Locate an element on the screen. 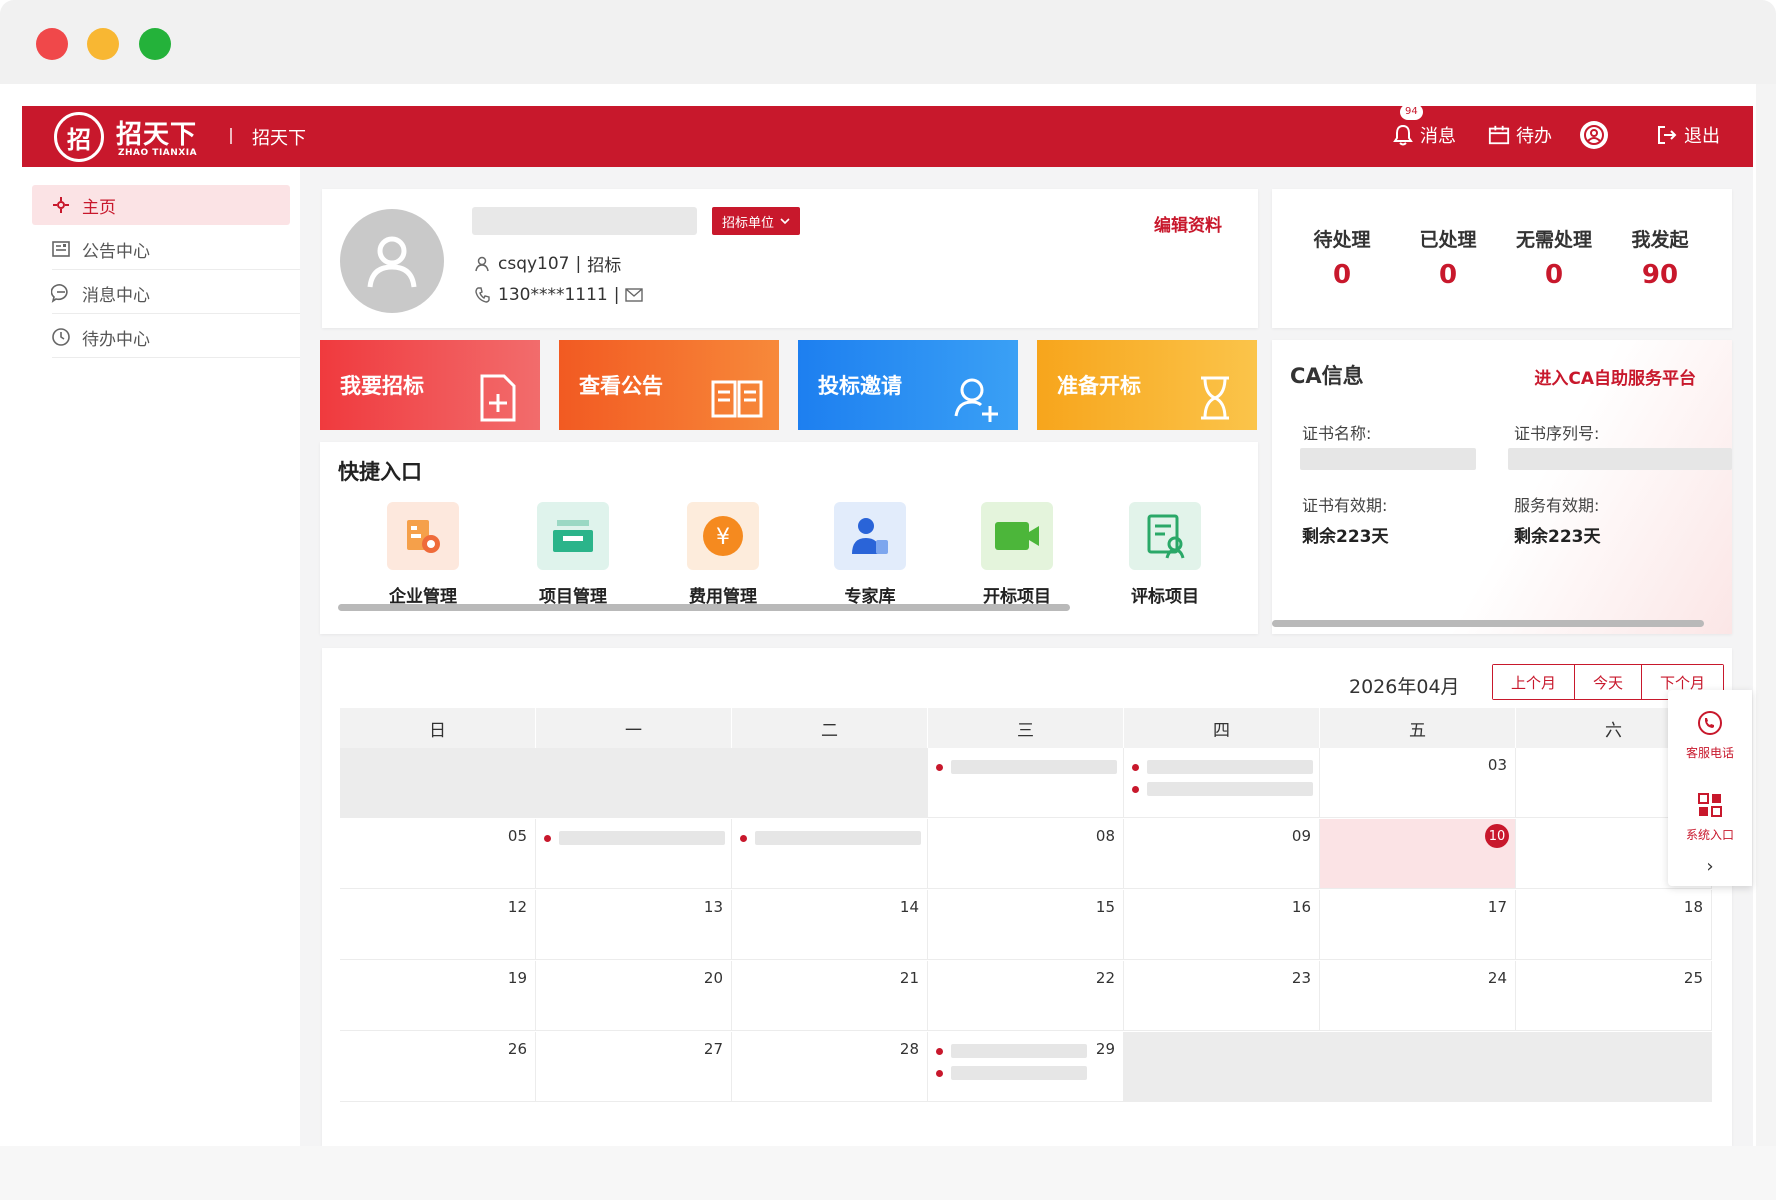 The width and height of the screenshot is (1776, 1200). user-type: 招标 is located at coordinates (604, 266).